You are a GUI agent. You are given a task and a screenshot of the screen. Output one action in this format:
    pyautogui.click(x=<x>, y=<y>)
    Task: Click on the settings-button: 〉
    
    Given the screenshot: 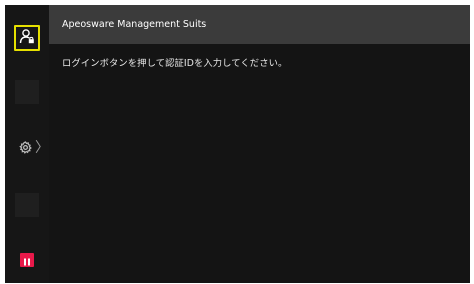 What is the action you would take?
    pyautogui.click(x=34, y=148)
    